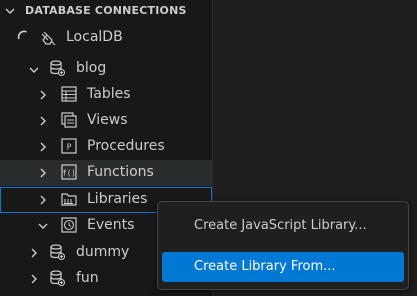 This screenshot has width=417, height=296. Describe the element at coordinates (69, 120) in the screenshot. I see `view-icon` at that location.